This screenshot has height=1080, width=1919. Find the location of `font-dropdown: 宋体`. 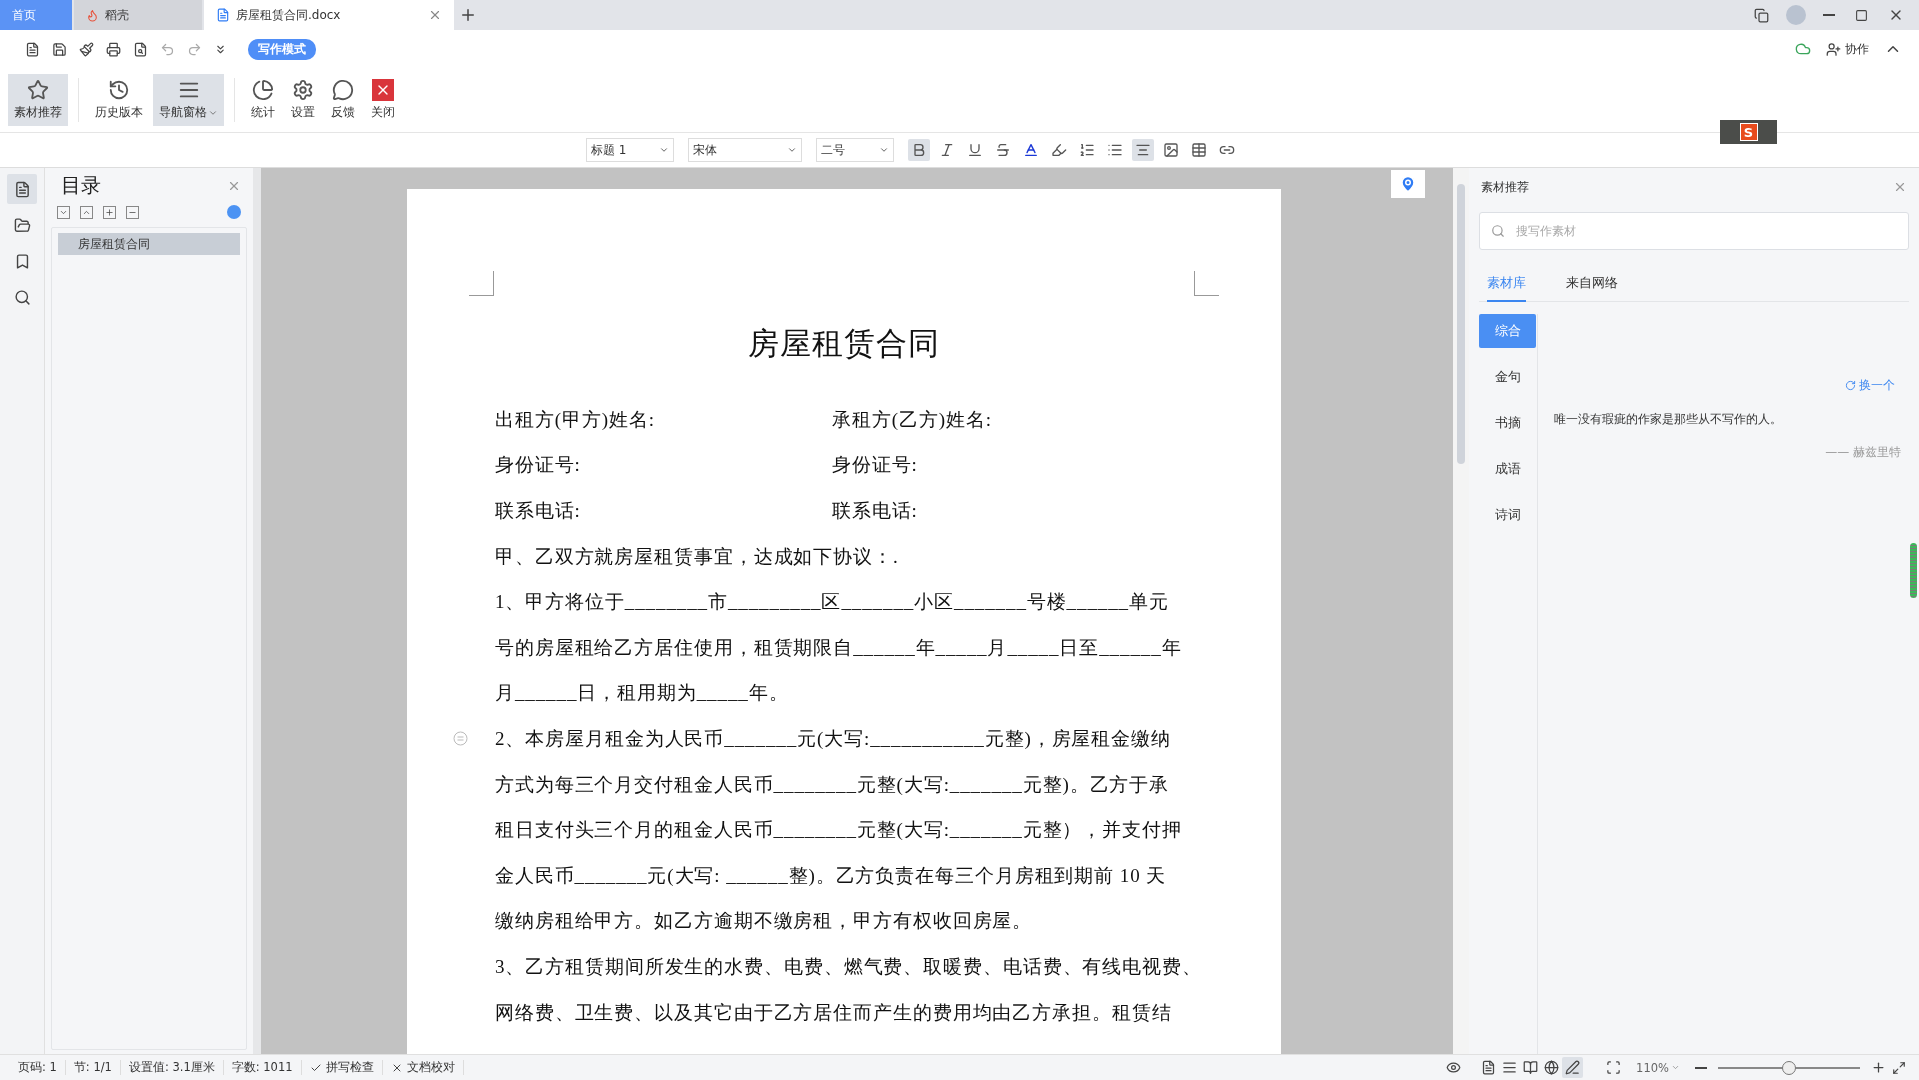

font-dropdown: 宋体 is located at coordinates (745, 150).